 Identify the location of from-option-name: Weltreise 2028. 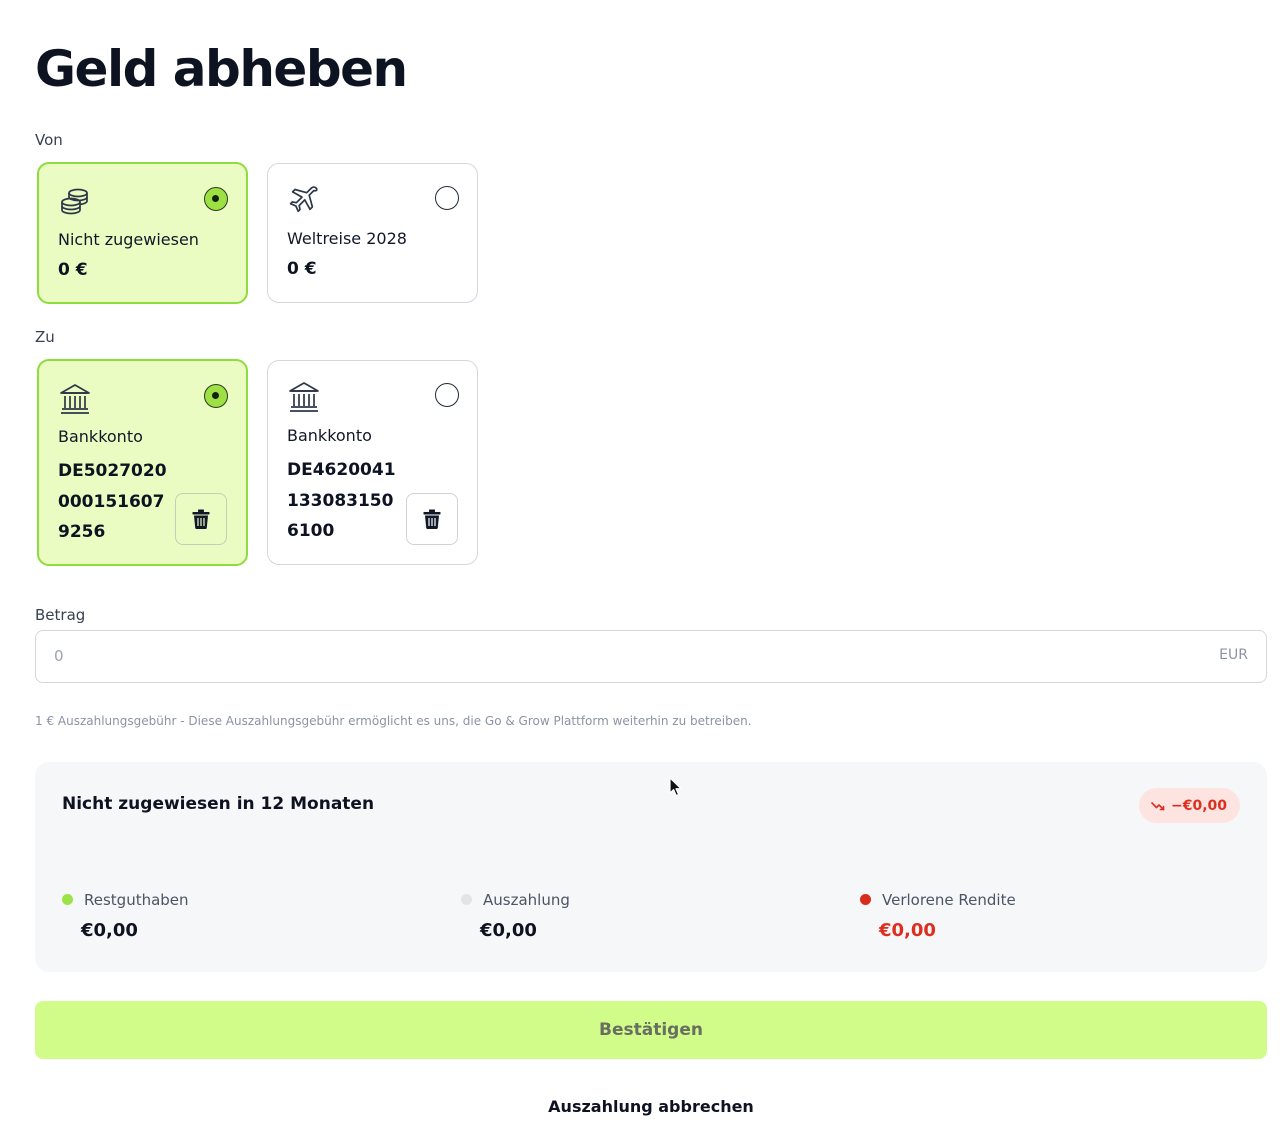
(347, 238).